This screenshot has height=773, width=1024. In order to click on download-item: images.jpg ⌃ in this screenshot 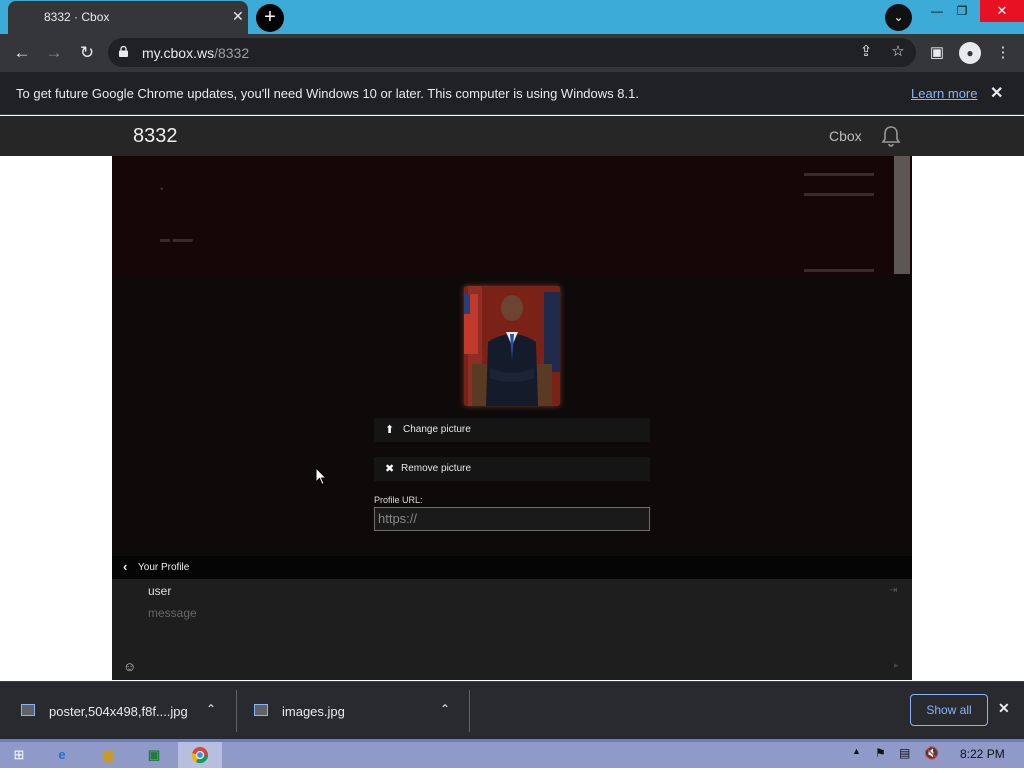, I will do `click(353, 711)`.